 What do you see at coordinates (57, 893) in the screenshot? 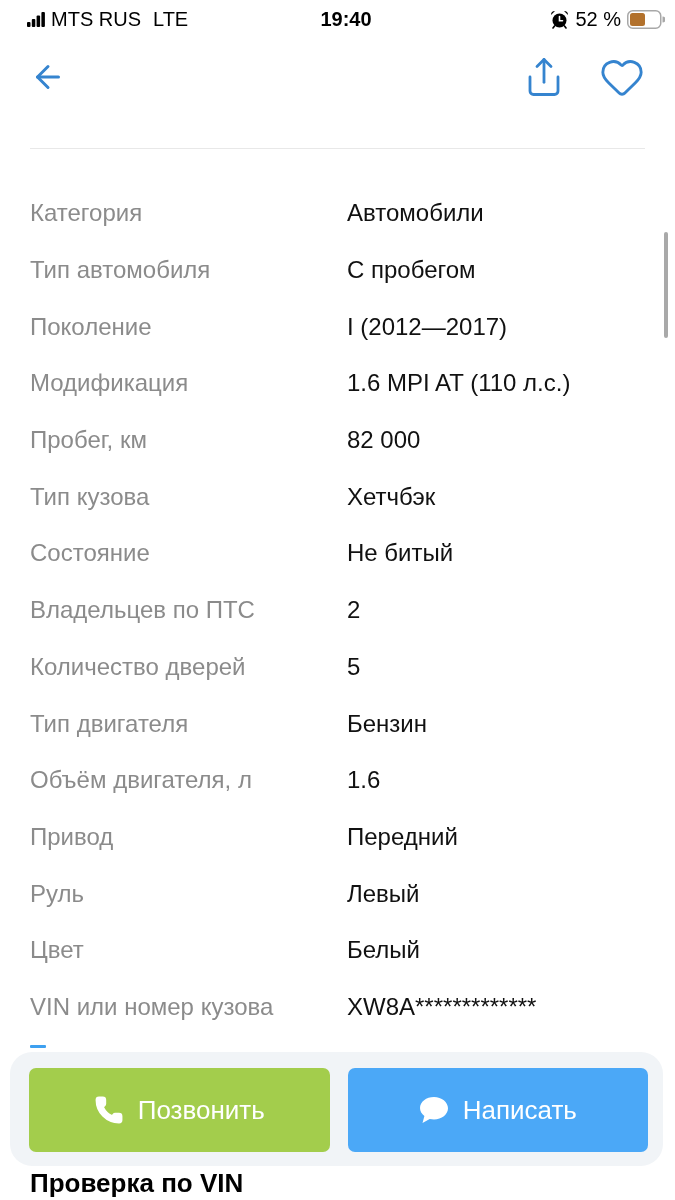
I see `spec-label: Руль` at bounding box center [57, 893].